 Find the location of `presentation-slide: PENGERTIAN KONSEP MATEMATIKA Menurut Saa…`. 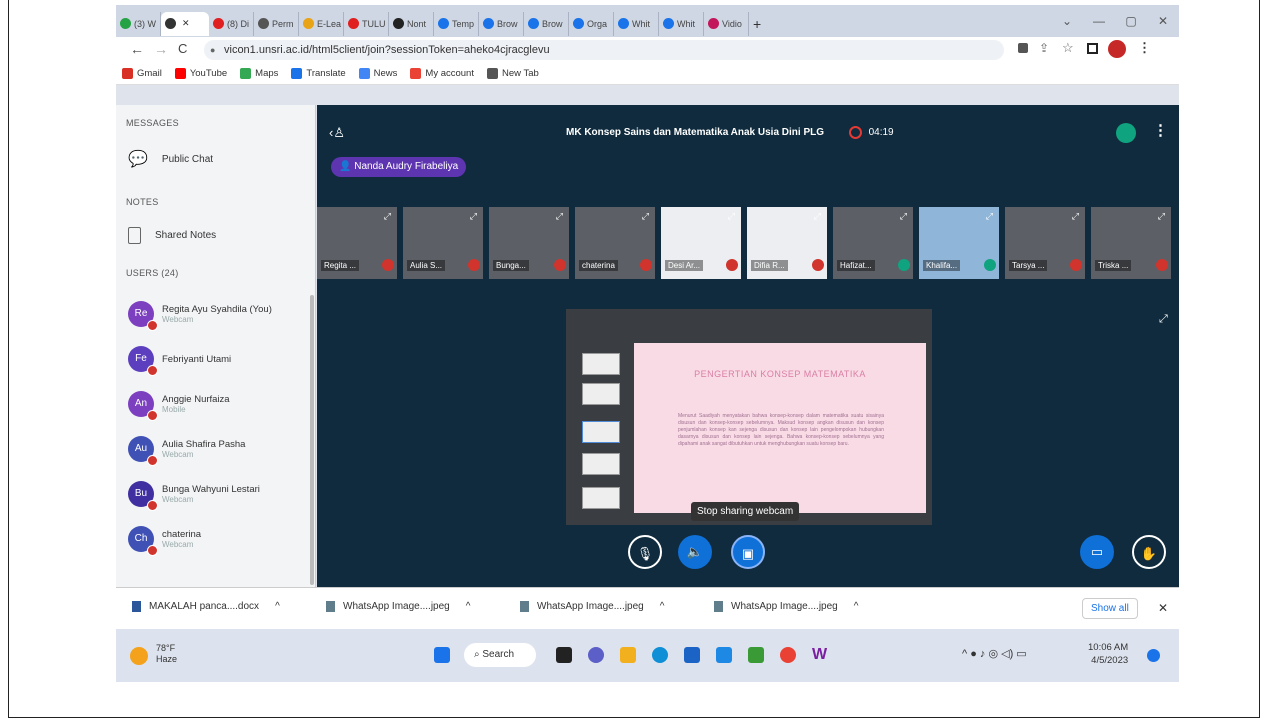

presentation-slide: PENGERTIAN KONSEP MATEMATIKA Menurut Saa… is located at coordinates (749, 417).